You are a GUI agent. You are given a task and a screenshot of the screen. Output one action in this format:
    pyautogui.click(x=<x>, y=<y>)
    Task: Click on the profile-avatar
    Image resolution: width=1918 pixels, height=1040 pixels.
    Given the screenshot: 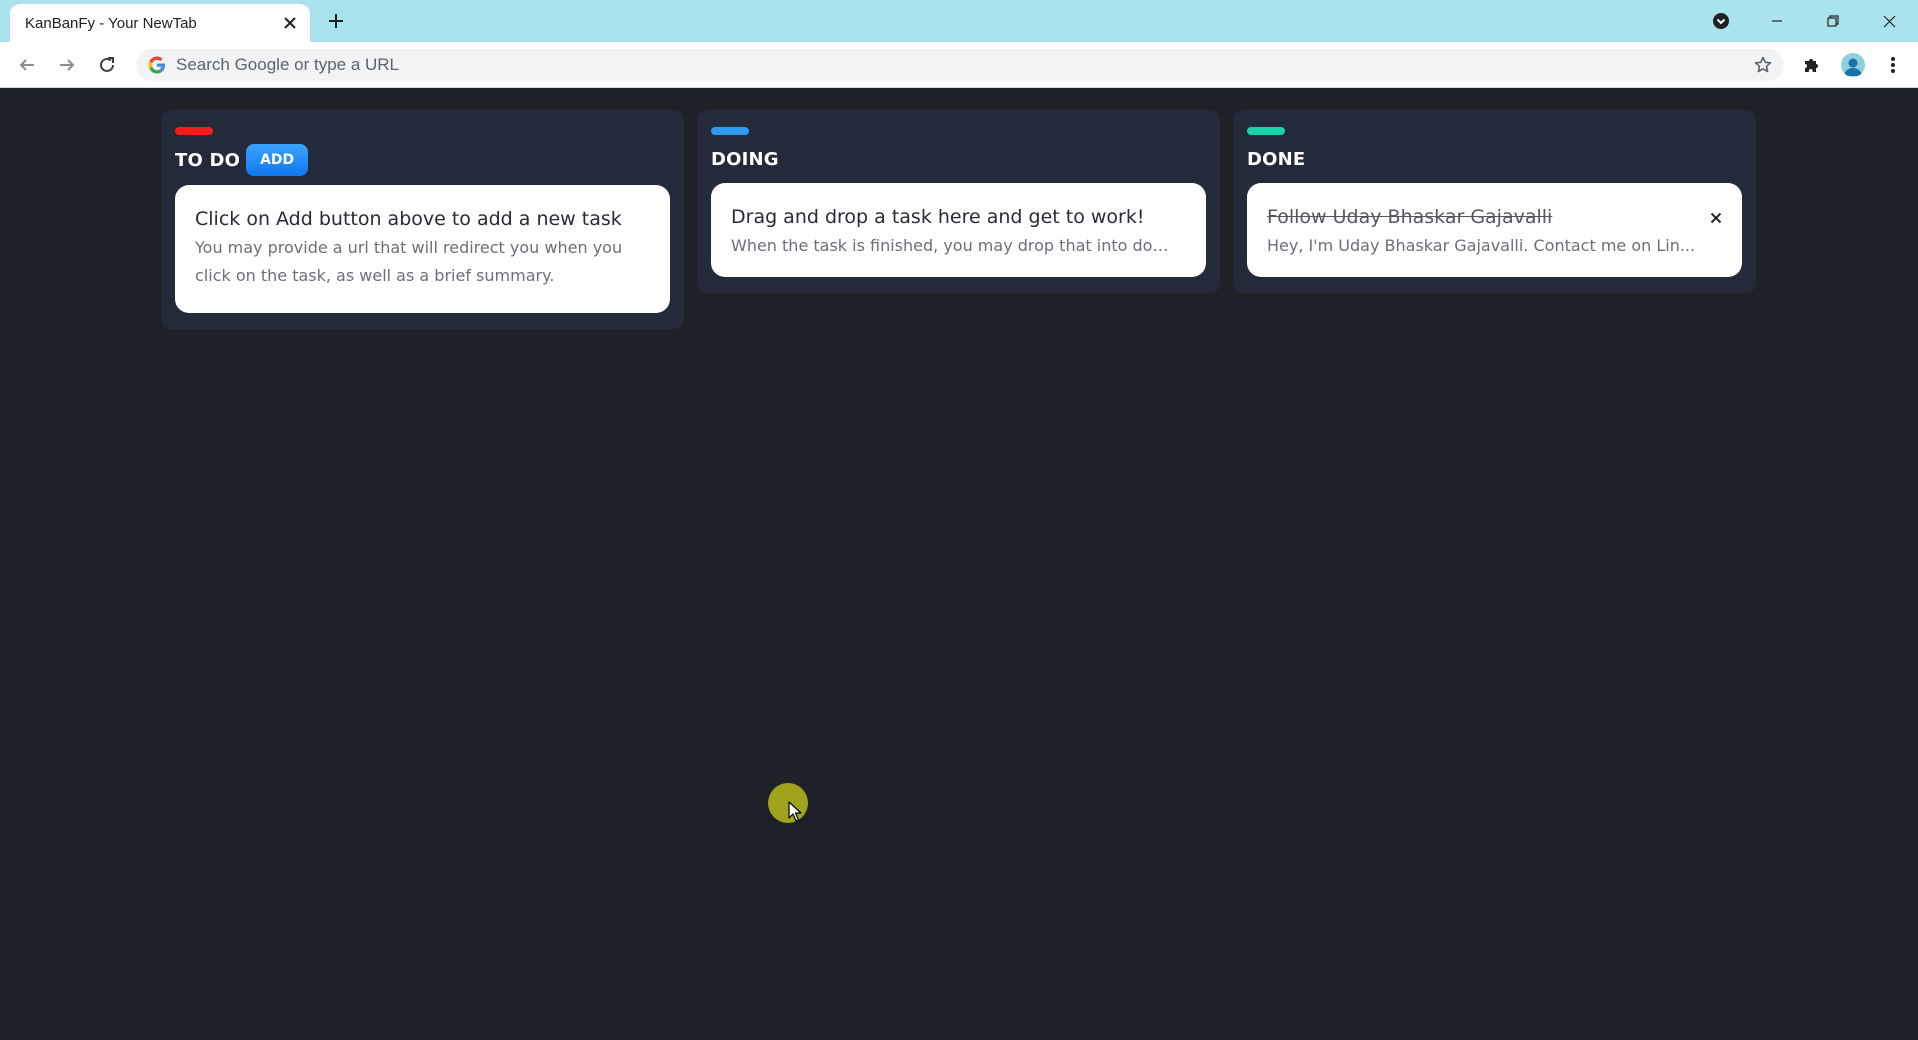 What is the action you would take?
    pyautogui.click(x=1853, y=65)
    